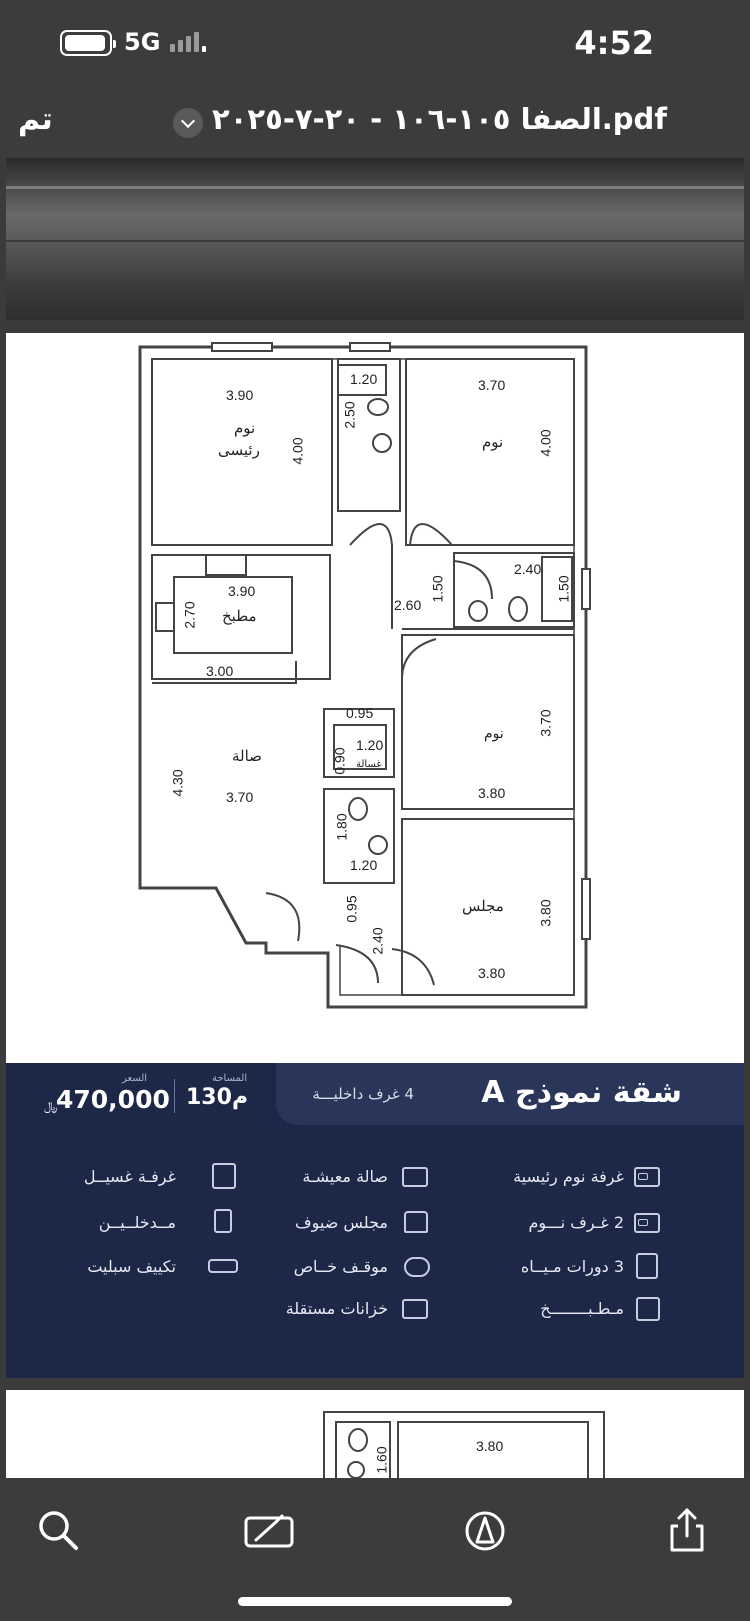 The image size is (750, 1621). I want to click on document-title-bar: تم الصفا ١٠٥-١٠٦ - ٢٠-٧-٢٠٢٥.pdf, so click(375, 123).